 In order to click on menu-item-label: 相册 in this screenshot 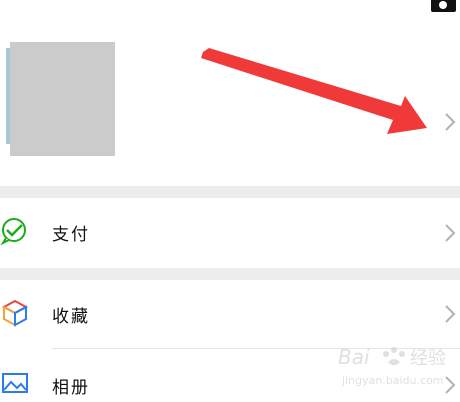, I will do `click(71, 388)`.